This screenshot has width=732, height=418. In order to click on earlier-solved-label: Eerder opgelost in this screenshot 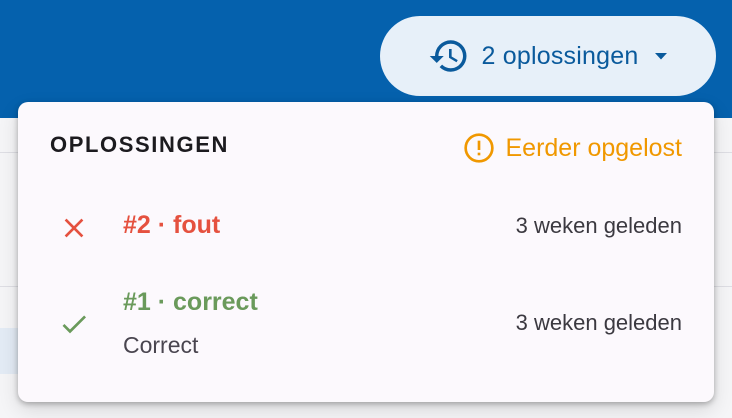, I will do `click(593, 147)`.